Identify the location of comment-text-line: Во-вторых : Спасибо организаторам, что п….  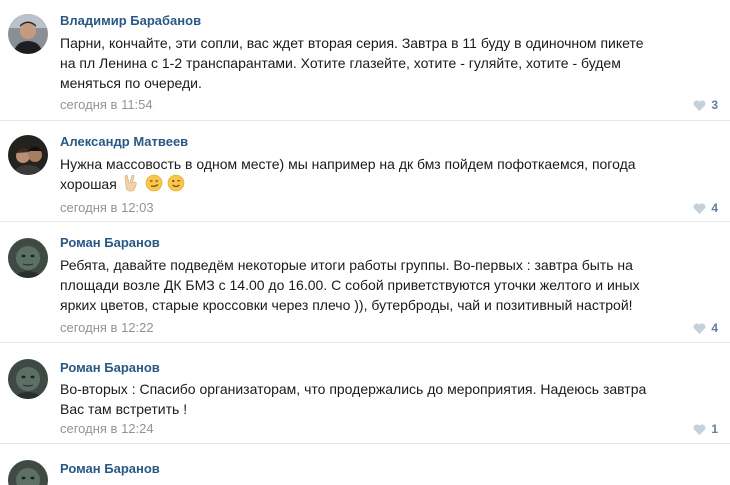
(353, 389).